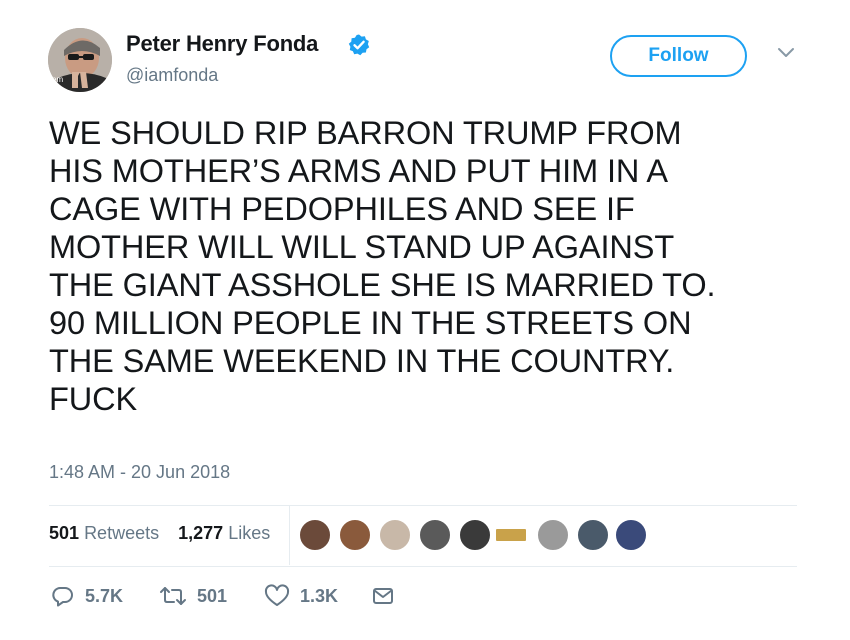  I want to click on stats-separator, so click(289, 535).